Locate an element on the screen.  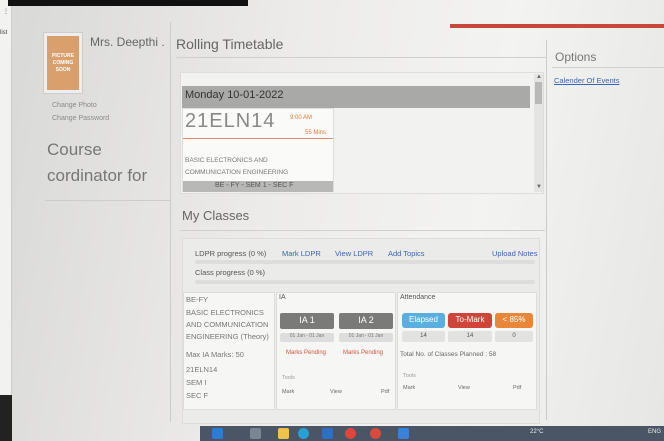
ia2-button: IA 2 is located at coordinates (366, 321).